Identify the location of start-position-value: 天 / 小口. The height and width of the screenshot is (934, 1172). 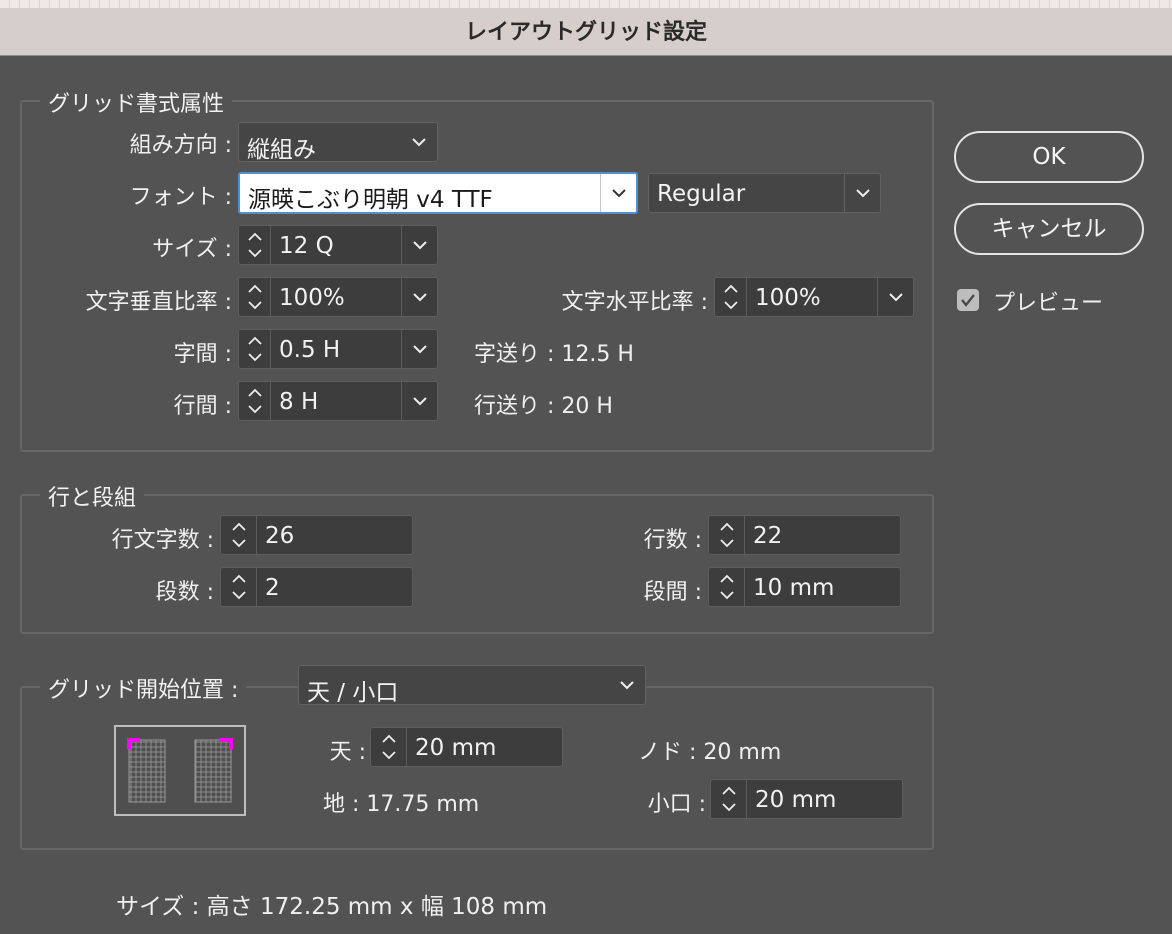
(353, 693).